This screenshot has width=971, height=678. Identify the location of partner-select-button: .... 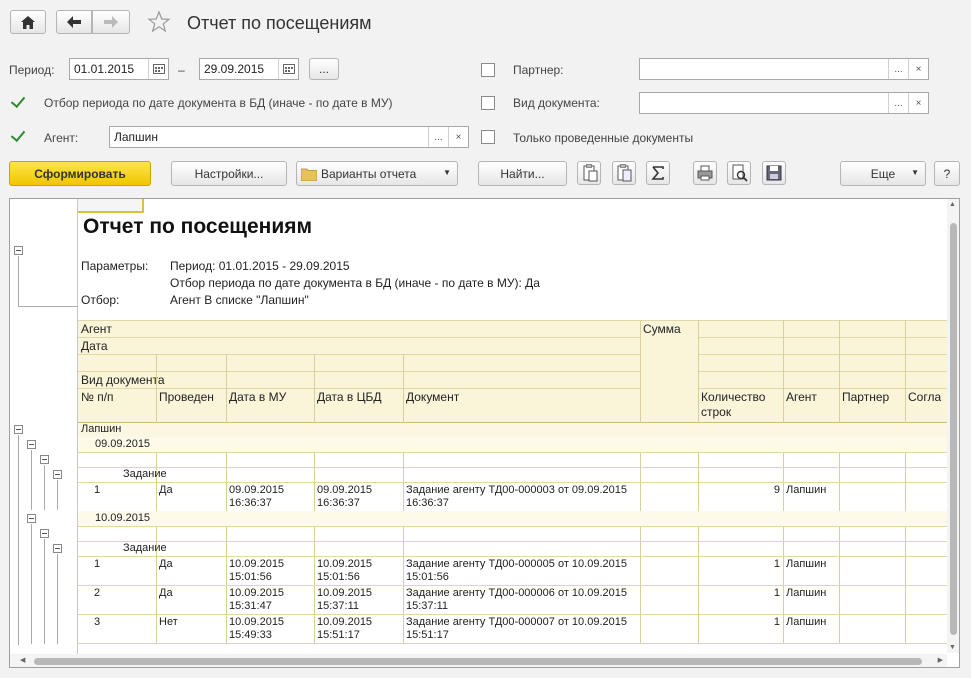
(898, 69).